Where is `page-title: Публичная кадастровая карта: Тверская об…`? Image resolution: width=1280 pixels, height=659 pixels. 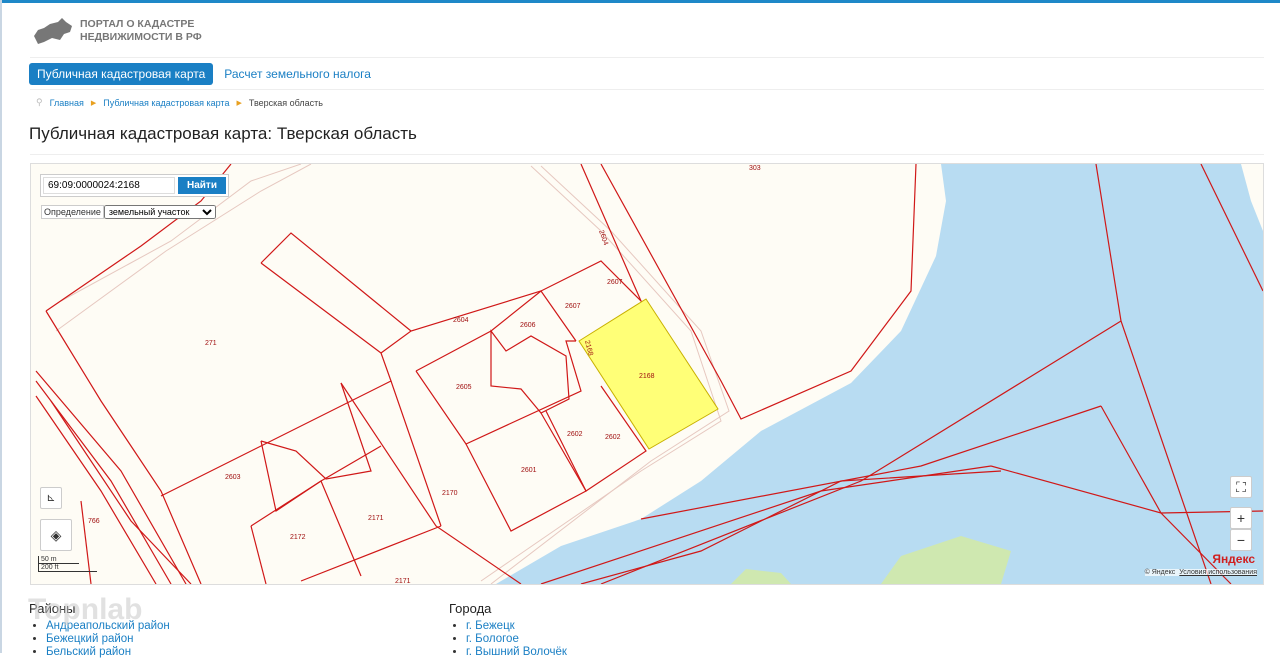
page-title: Публичная кадастровая карта: Тверская об… is located at coordinates (223, 133).